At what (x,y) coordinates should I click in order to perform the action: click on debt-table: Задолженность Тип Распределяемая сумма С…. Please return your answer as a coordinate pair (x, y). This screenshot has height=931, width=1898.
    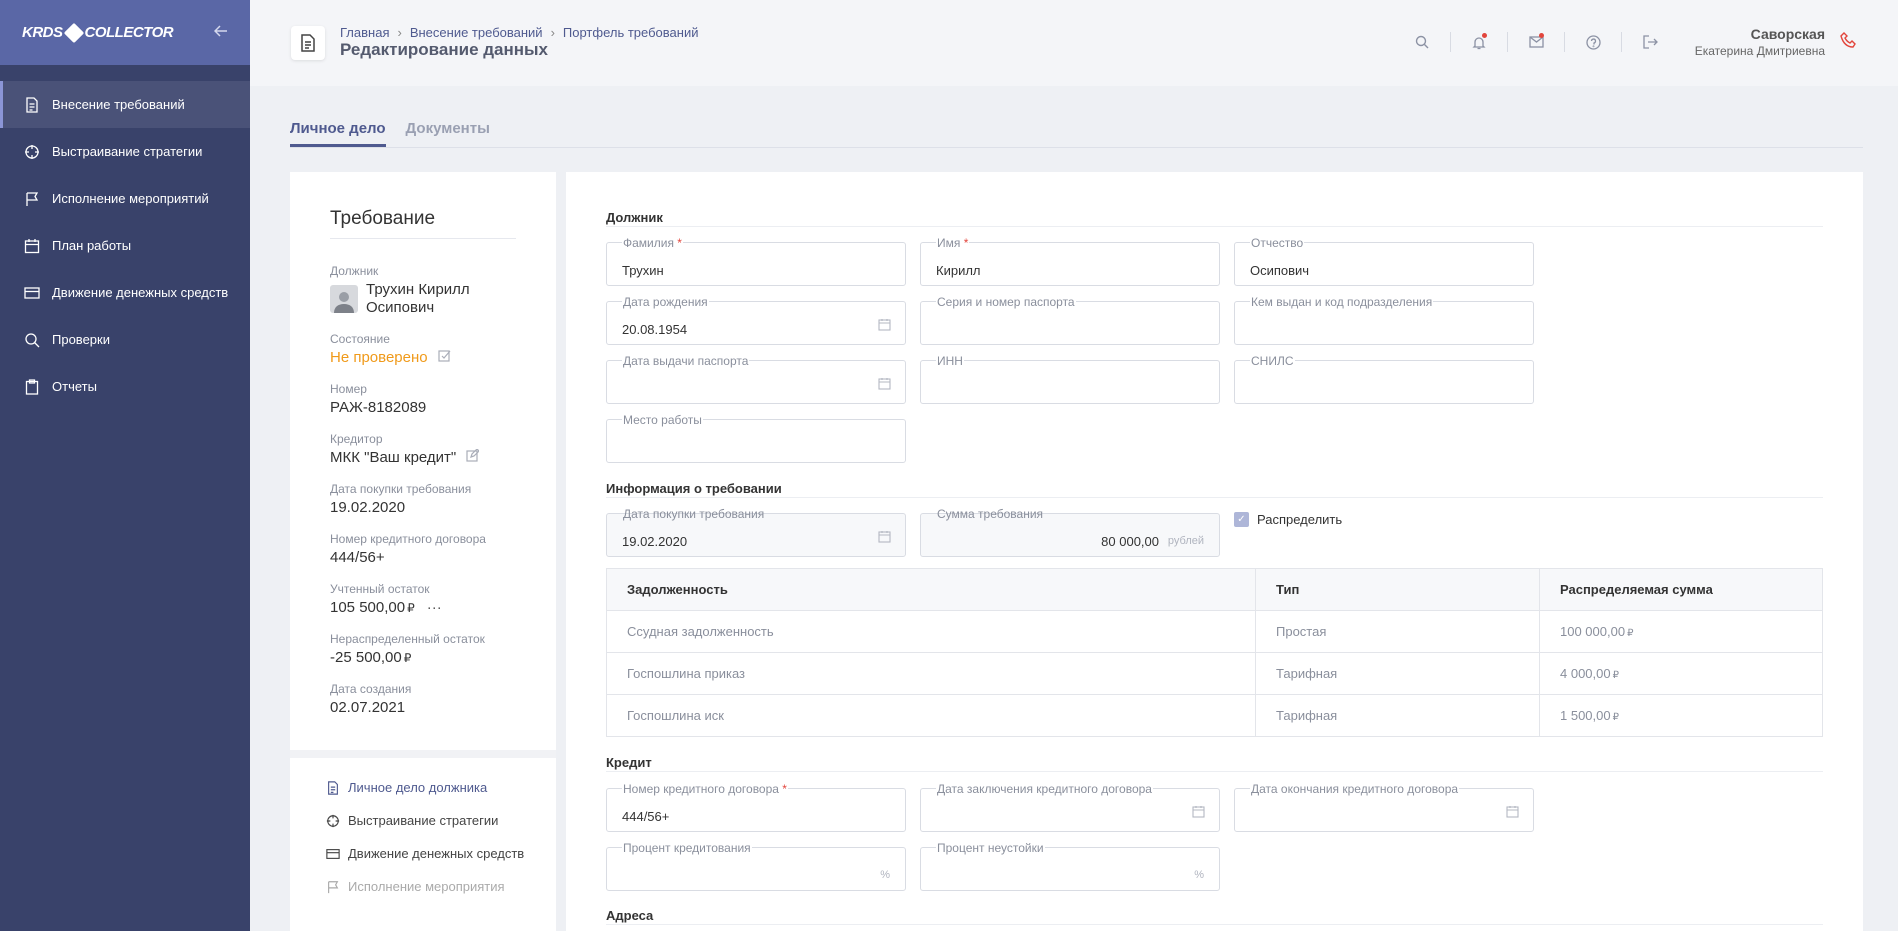
    Looking at the image, I should click on (1214, 652).